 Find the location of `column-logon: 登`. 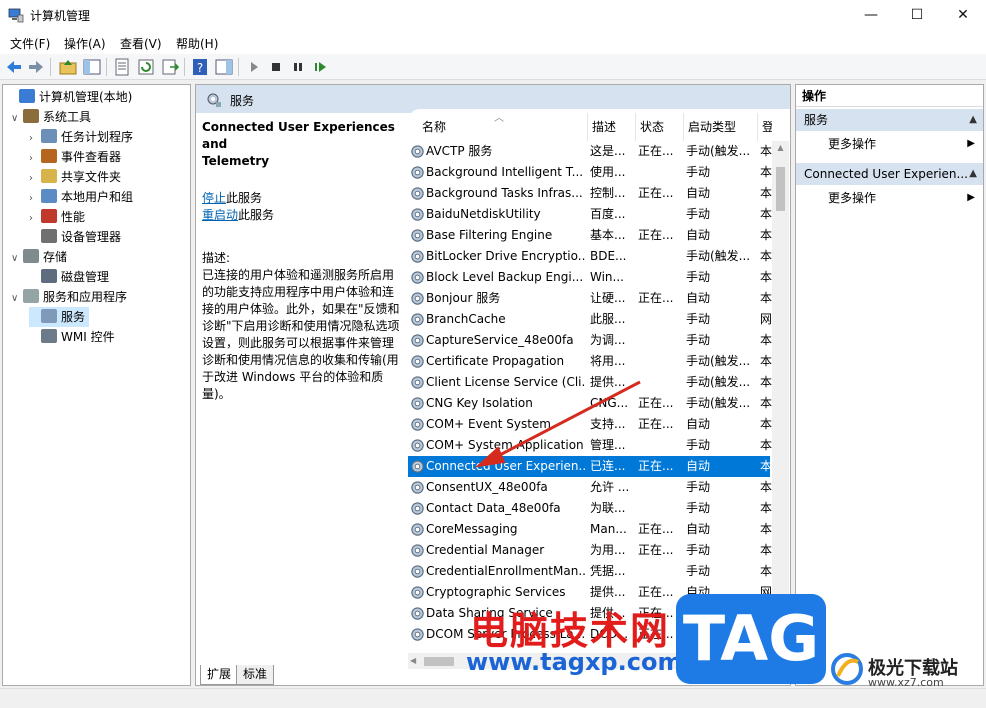

column-logon: 登 is located at coordinates (765, 127).